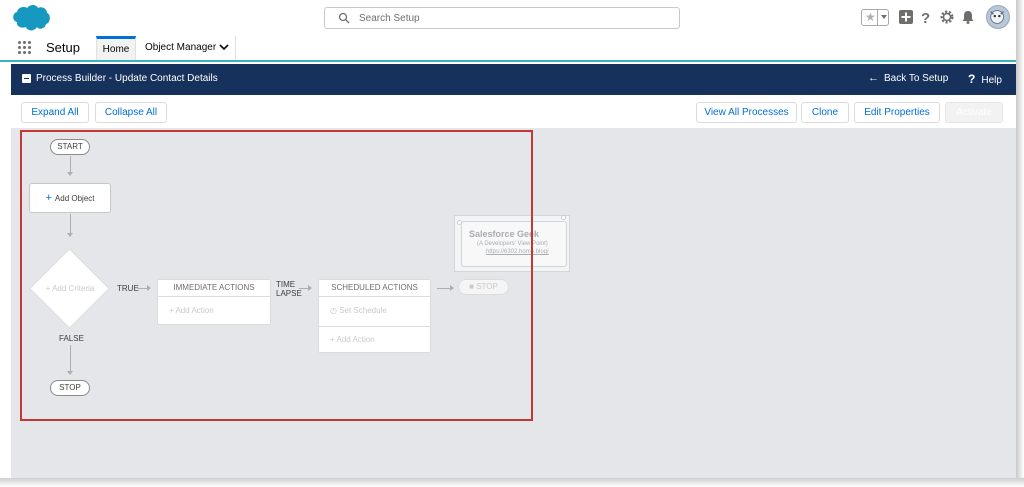  What do you see at coordinates (181, 47) in the screenshot?
I see `tab-object-manager-label: Object Manager` at bounding box center [181, 47].